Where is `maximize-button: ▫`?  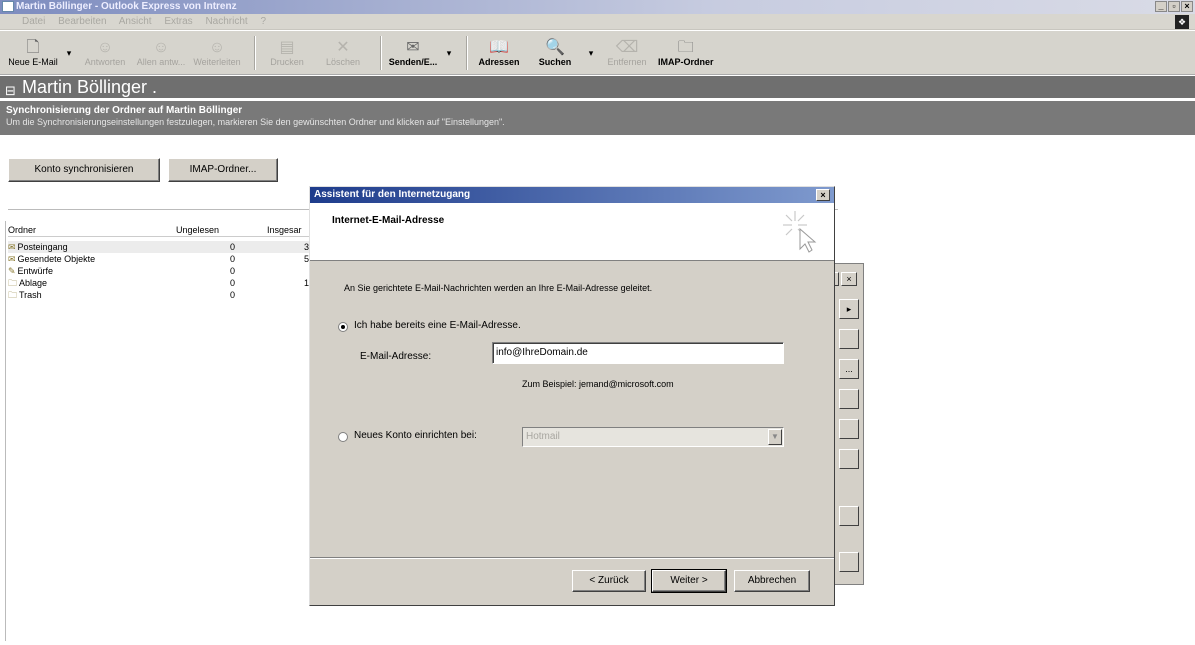
maximize-button: ▫ is located at coordinates (1174, 6).